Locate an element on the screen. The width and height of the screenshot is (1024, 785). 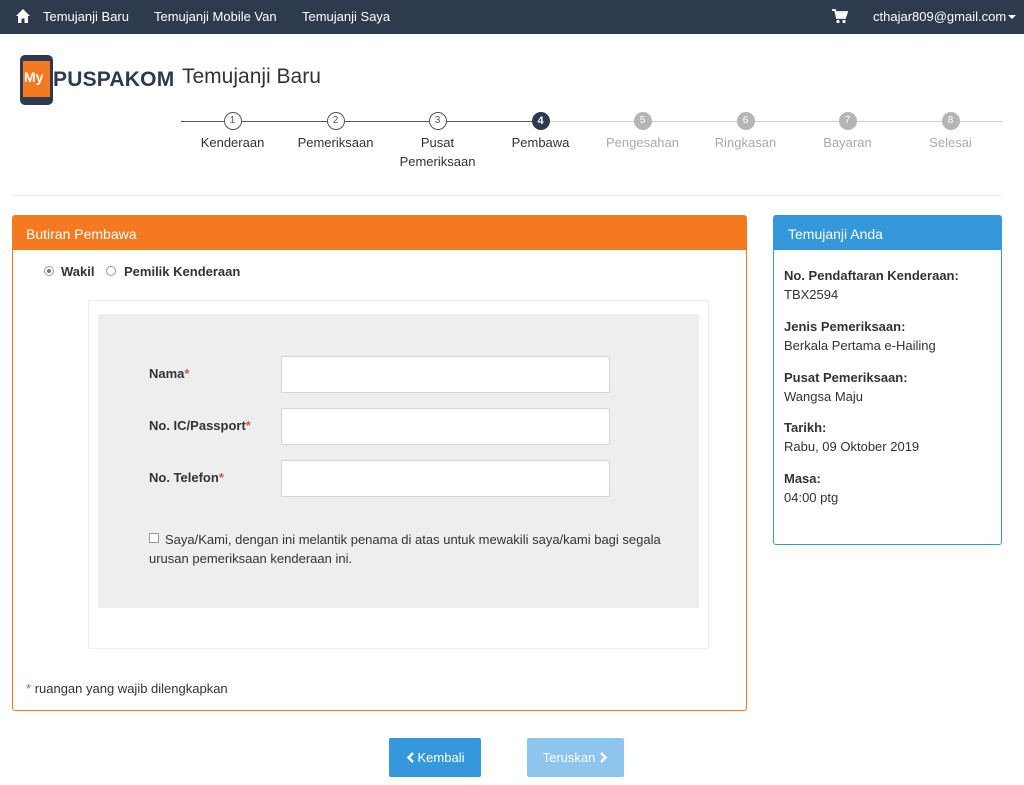
summary-value: TBX2594 is located at coordinates (811, 294).